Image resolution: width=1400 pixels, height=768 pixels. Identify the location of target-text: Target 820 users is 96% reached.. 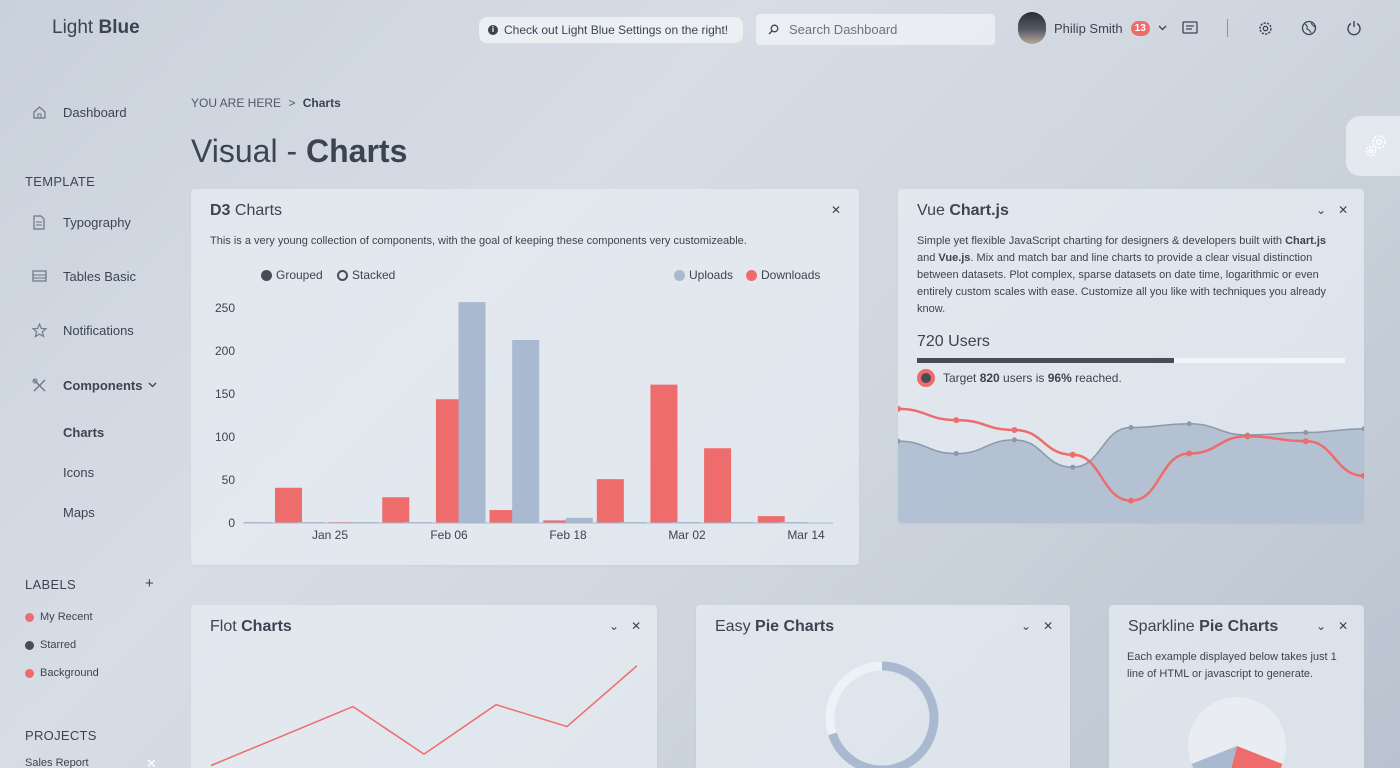
(1032, 378).